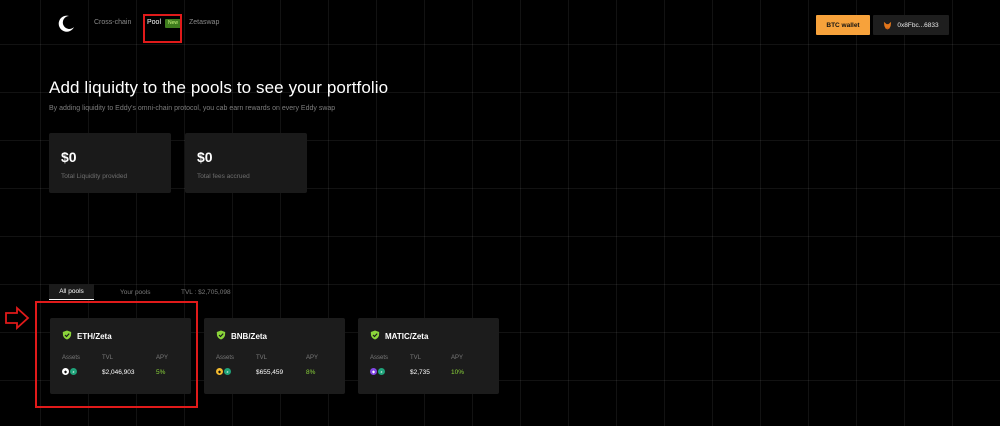  What do you see at coordinates (918, 25) in the screenshot?
I see `wallet-address-text: 0x8Fbc...6833` at bounding box center [918, 25].